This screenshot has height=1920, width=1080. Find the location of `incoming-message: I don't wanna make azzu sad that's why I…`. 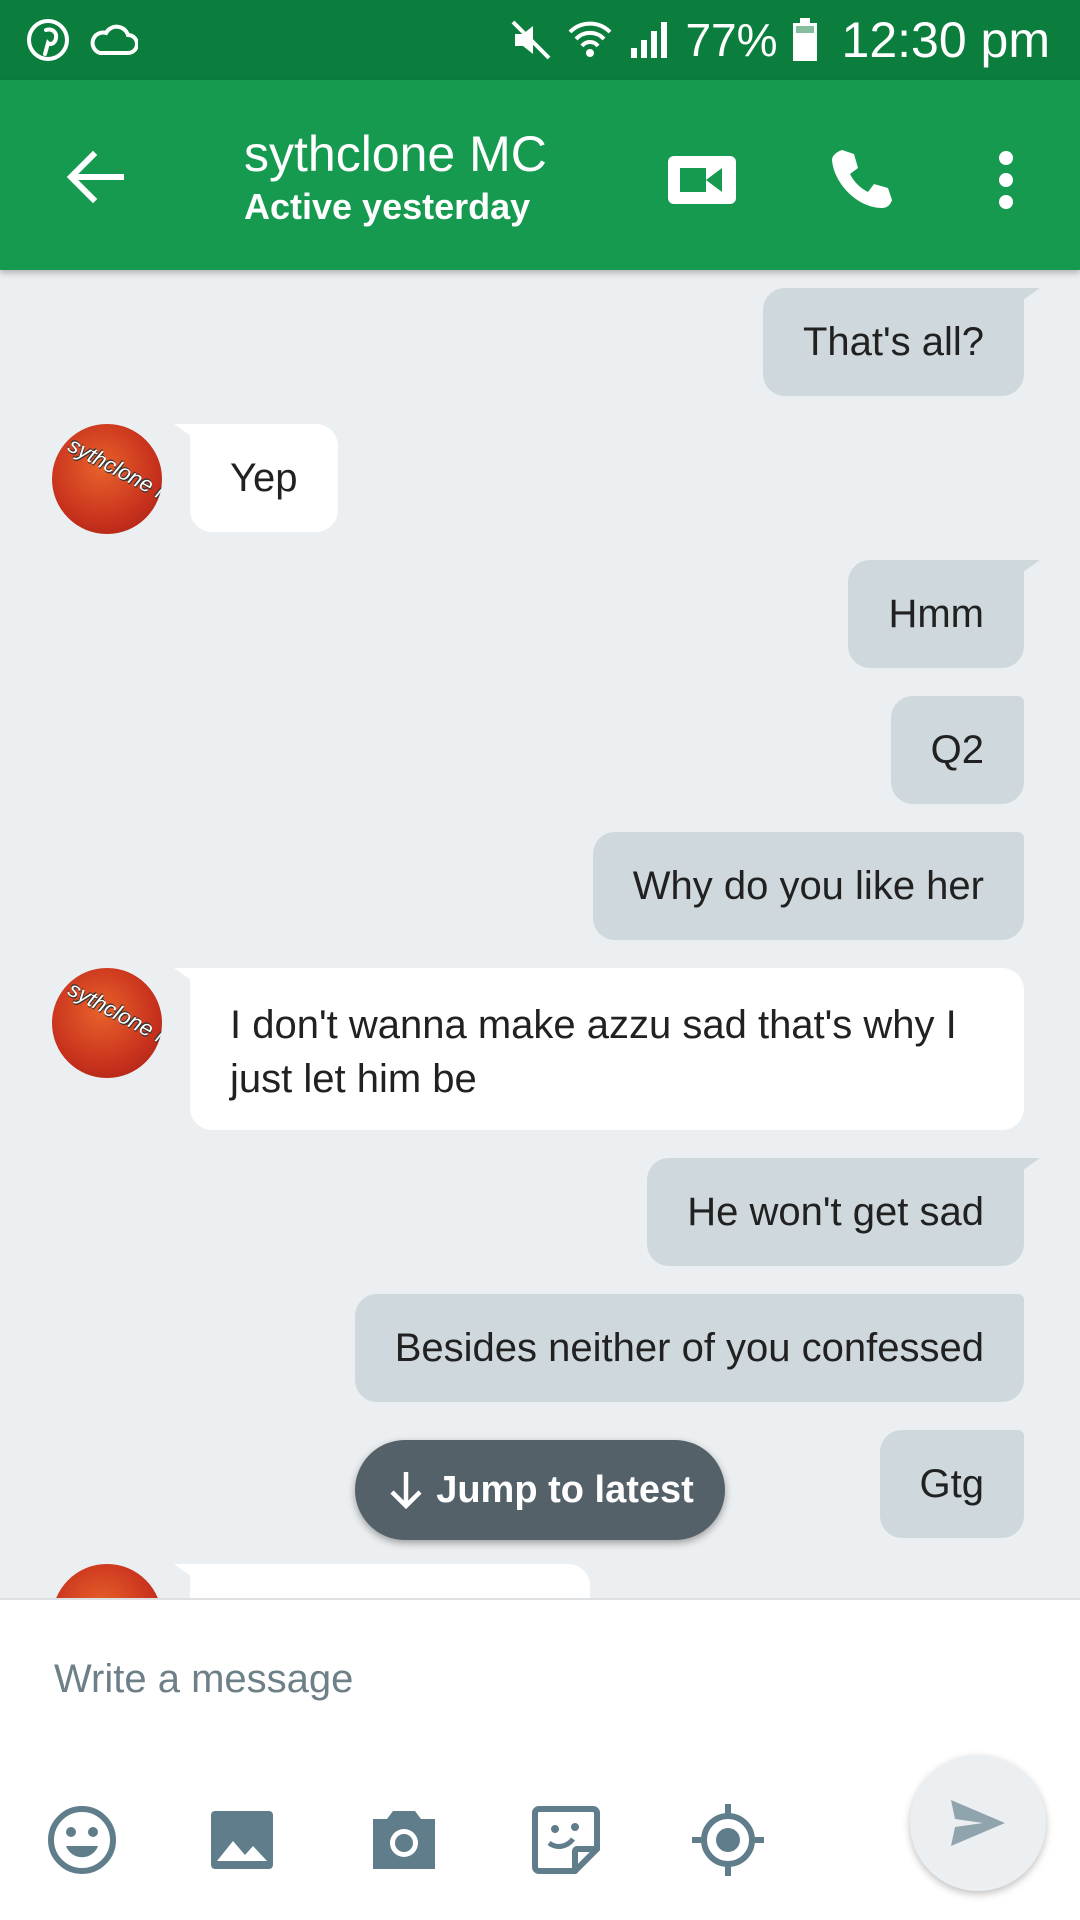

incoming-message: I don't wanna make azzu sad that's why I… is located at coordinates (607, 1049).